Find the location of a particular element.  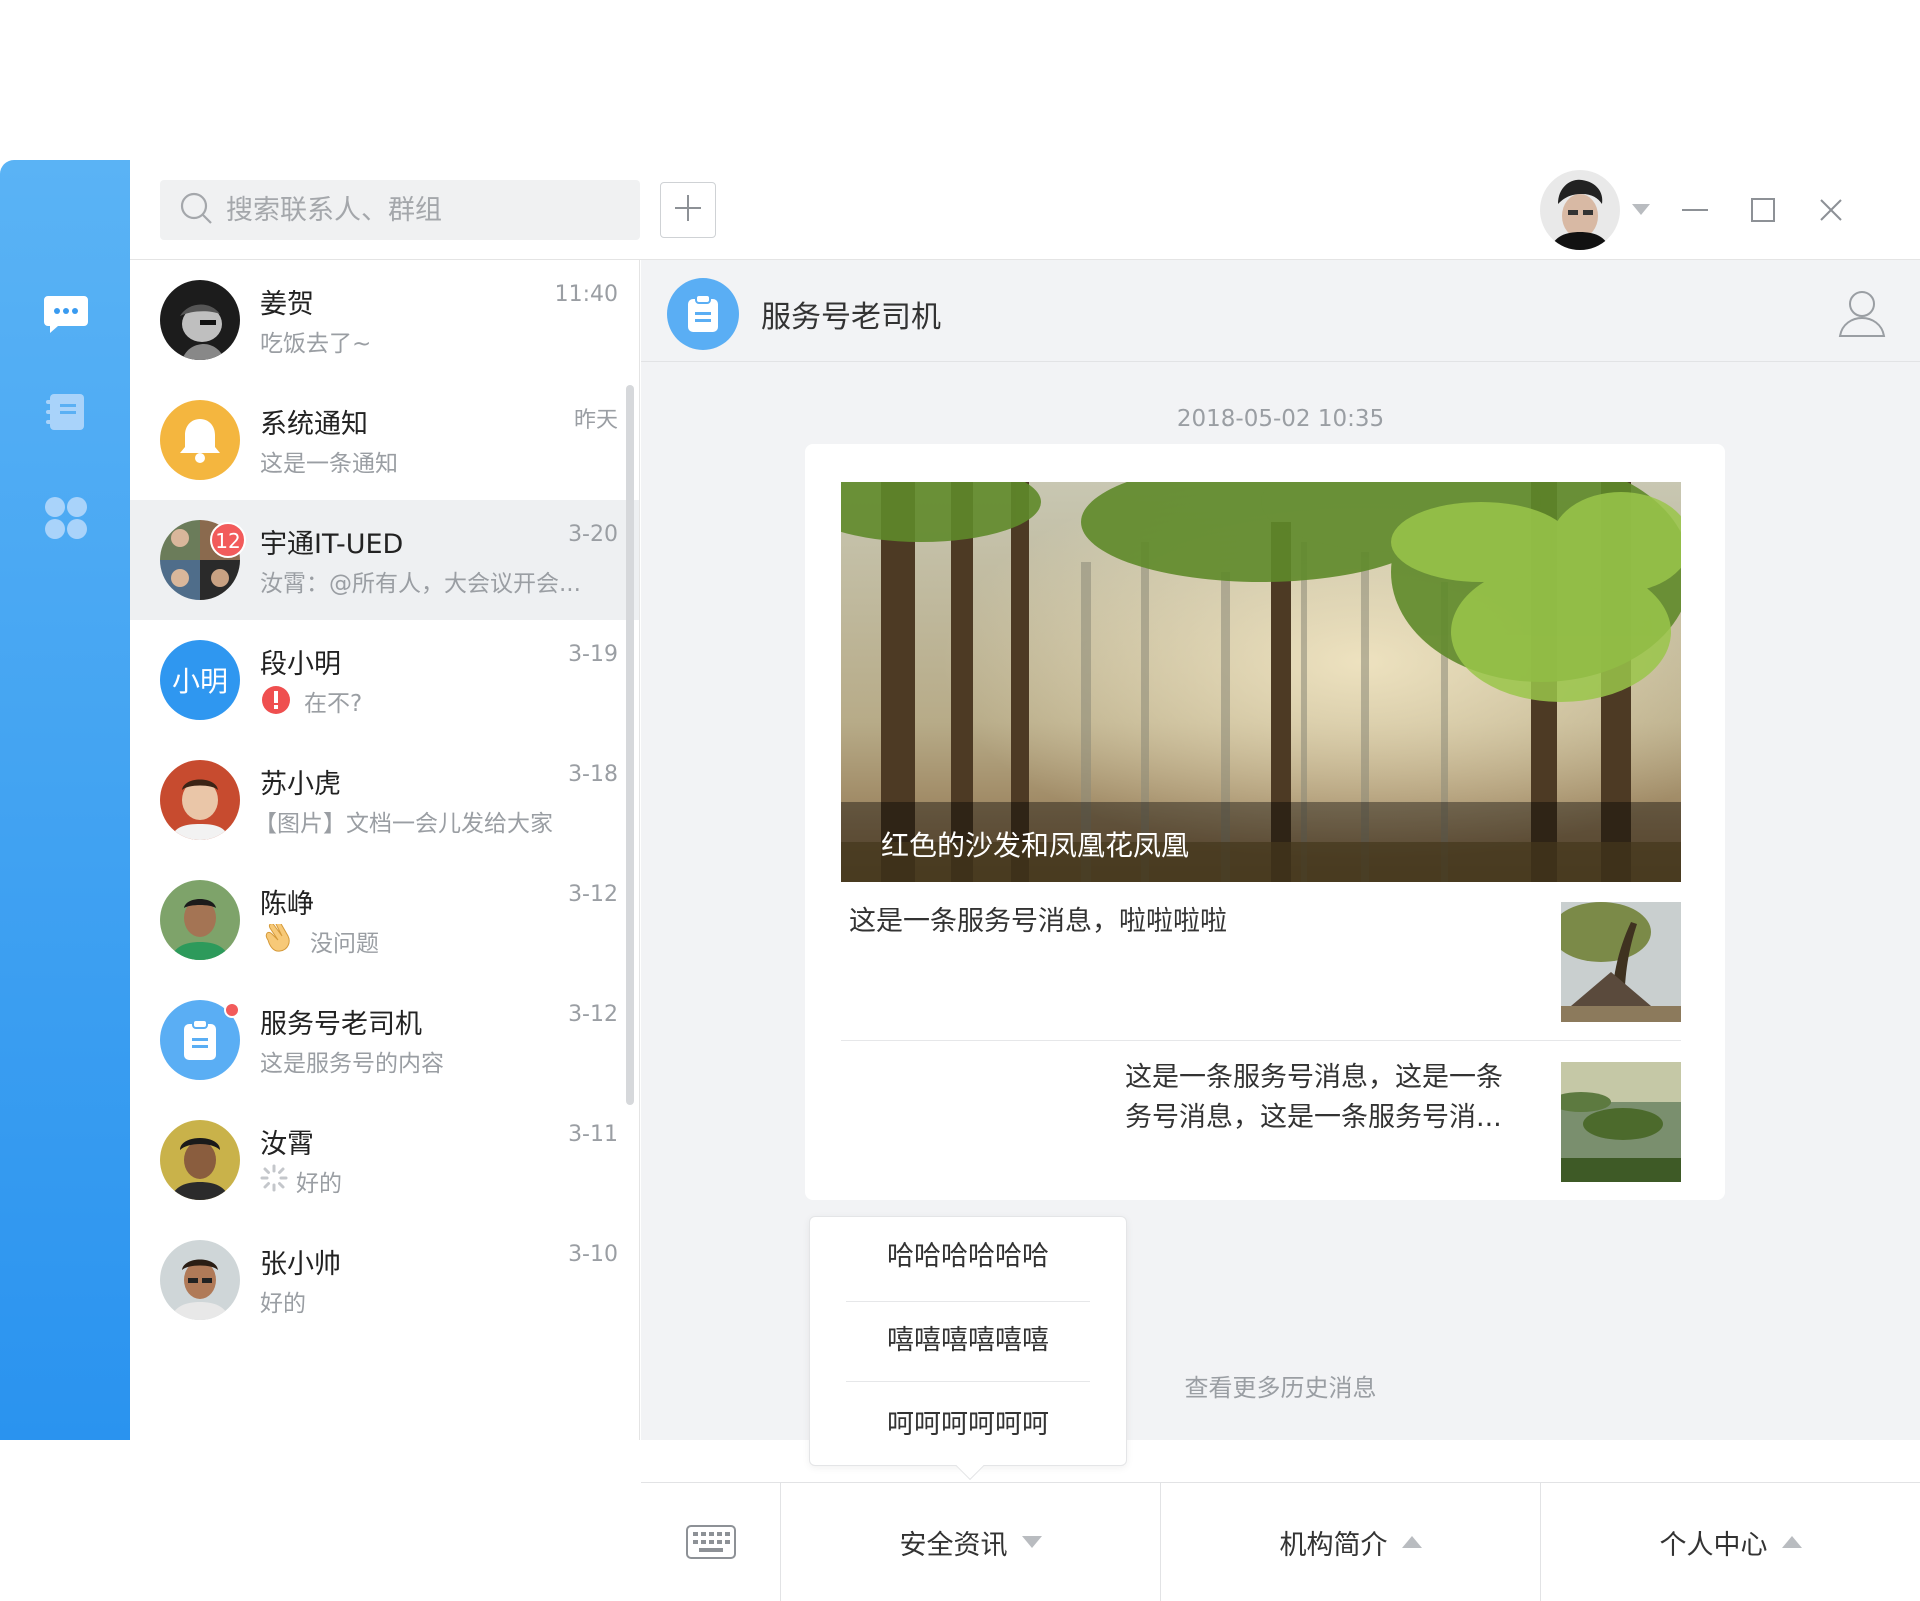

contacts-nav-icon is located at coordinates (66, 412).